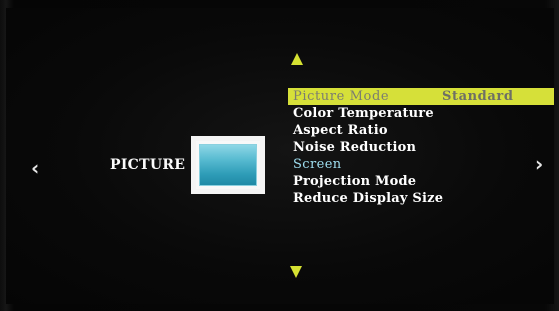 Image resolution: width=559 pixels, height=311 pixels. I want to click on menu-item-aspect-ratio: Aspect Ratio, so click(421, 130).